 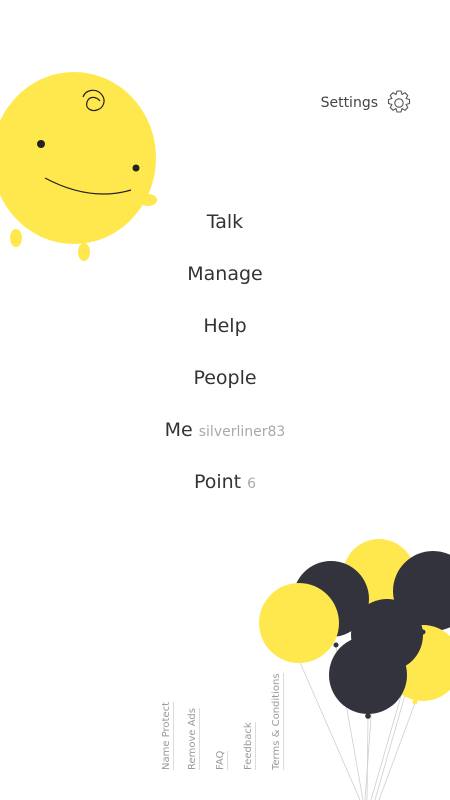 I want to click on footer-link-faq: FAQ, so click(x=221, y=760).